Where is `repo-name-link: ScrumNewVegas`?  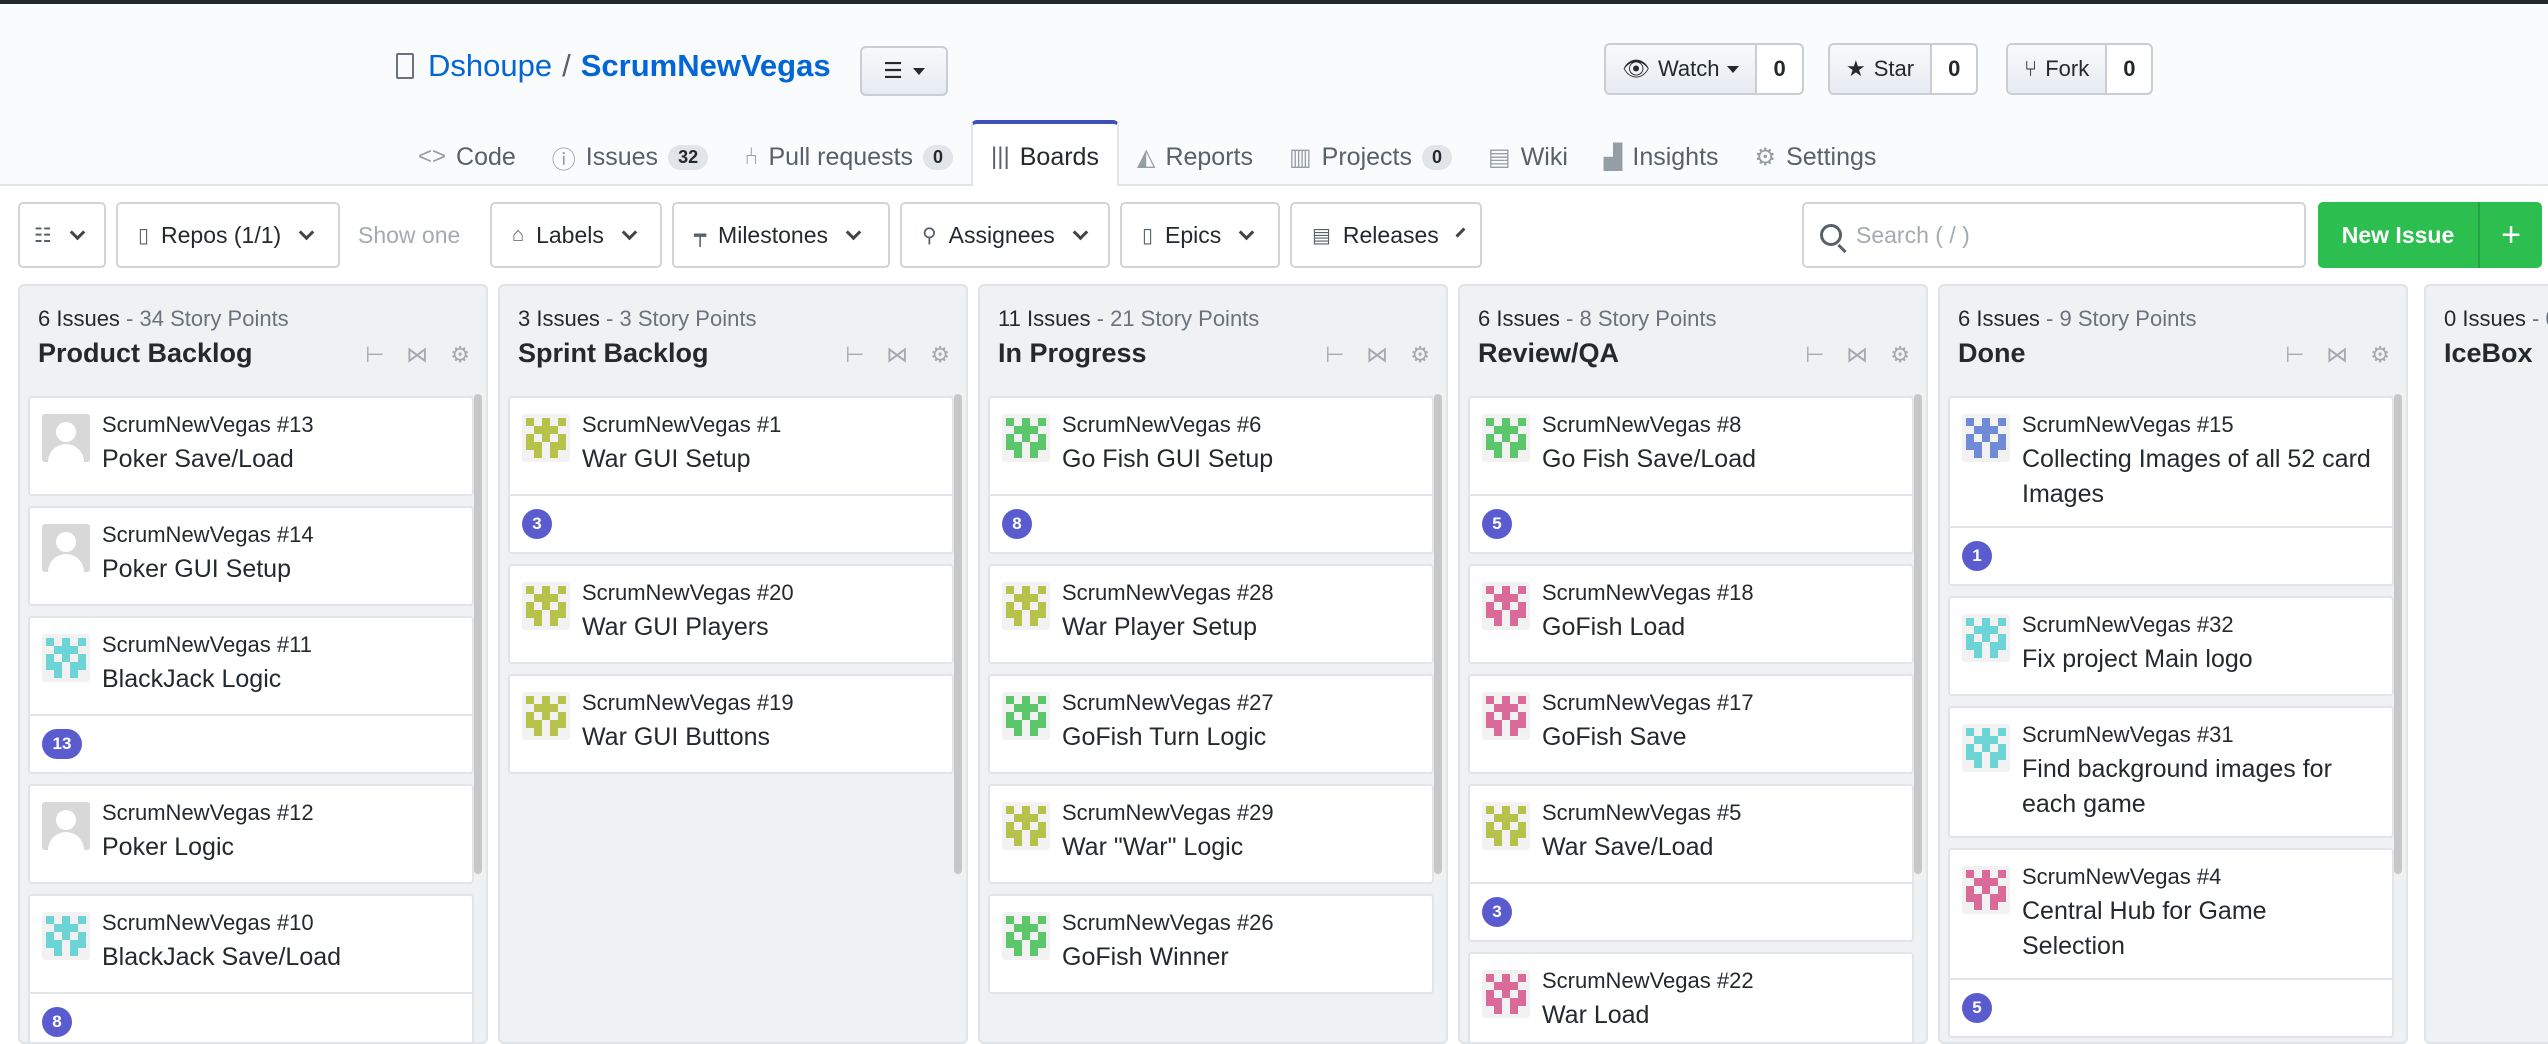
repo-name-link: ScrumNewVegas is located at coordinates (706, 66).